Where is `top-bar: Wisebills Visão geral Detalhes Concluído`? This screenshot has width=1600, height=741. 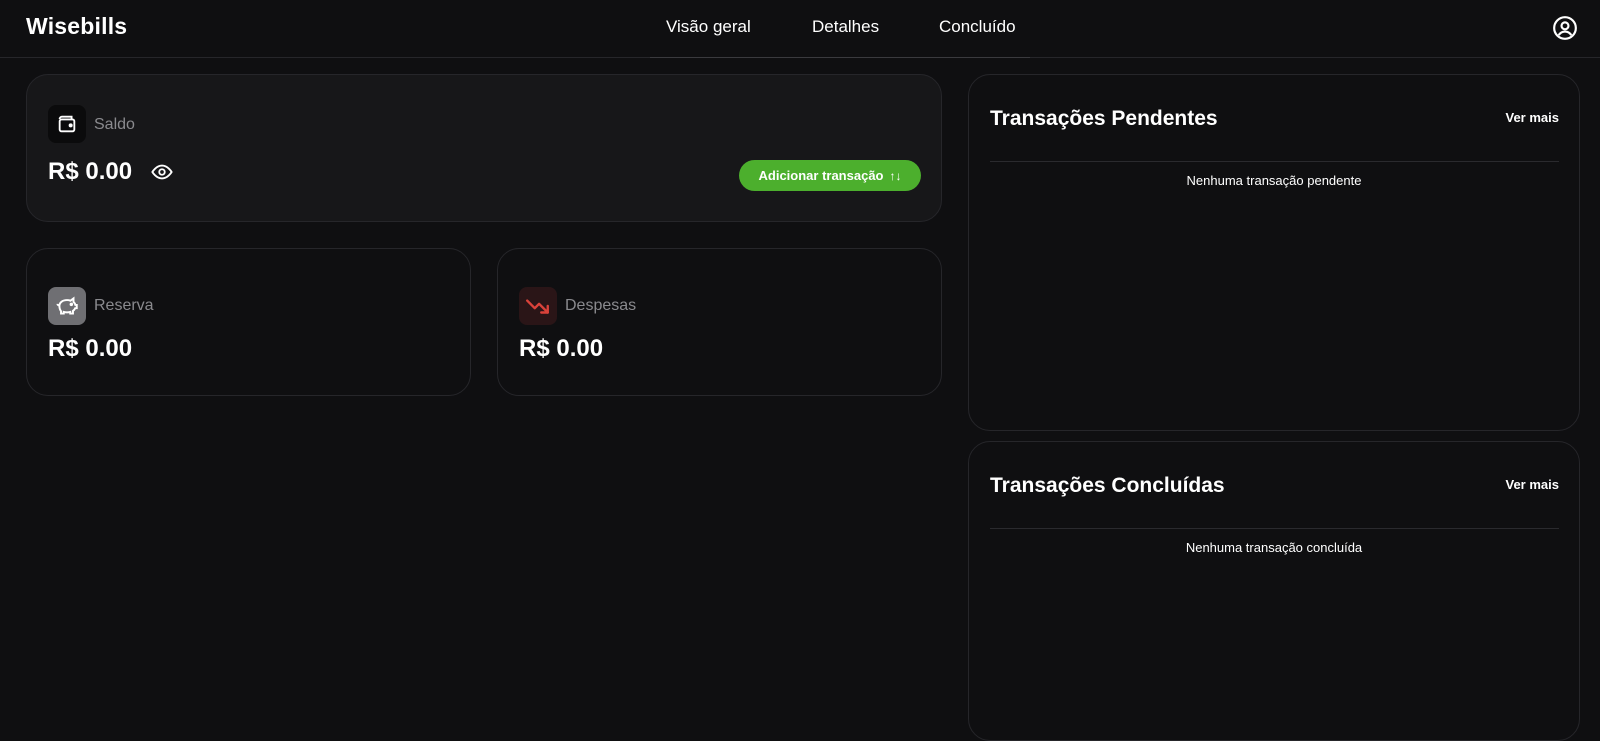
top-bar: Wisebills Visão geral Detalhes Concluído is located at coordinates (800, 29).